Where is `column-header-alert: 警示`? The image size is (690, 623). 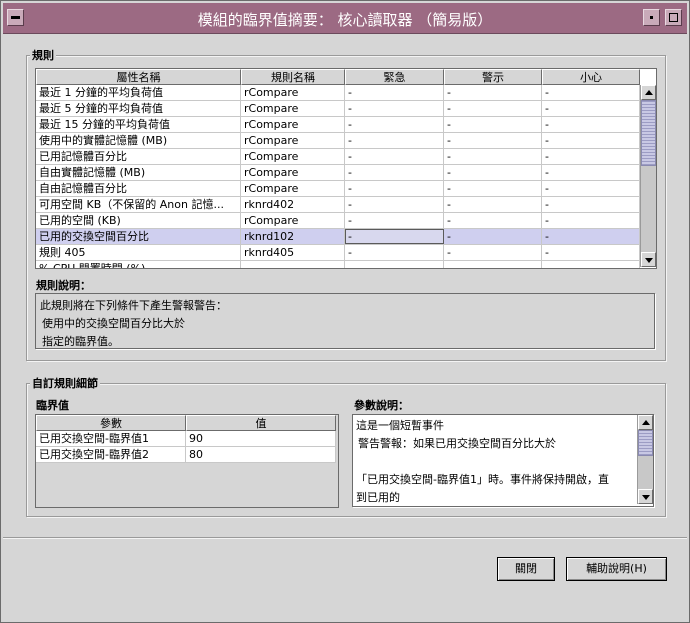 column-header-alert: 警示 is located at coordinates (493, 77).